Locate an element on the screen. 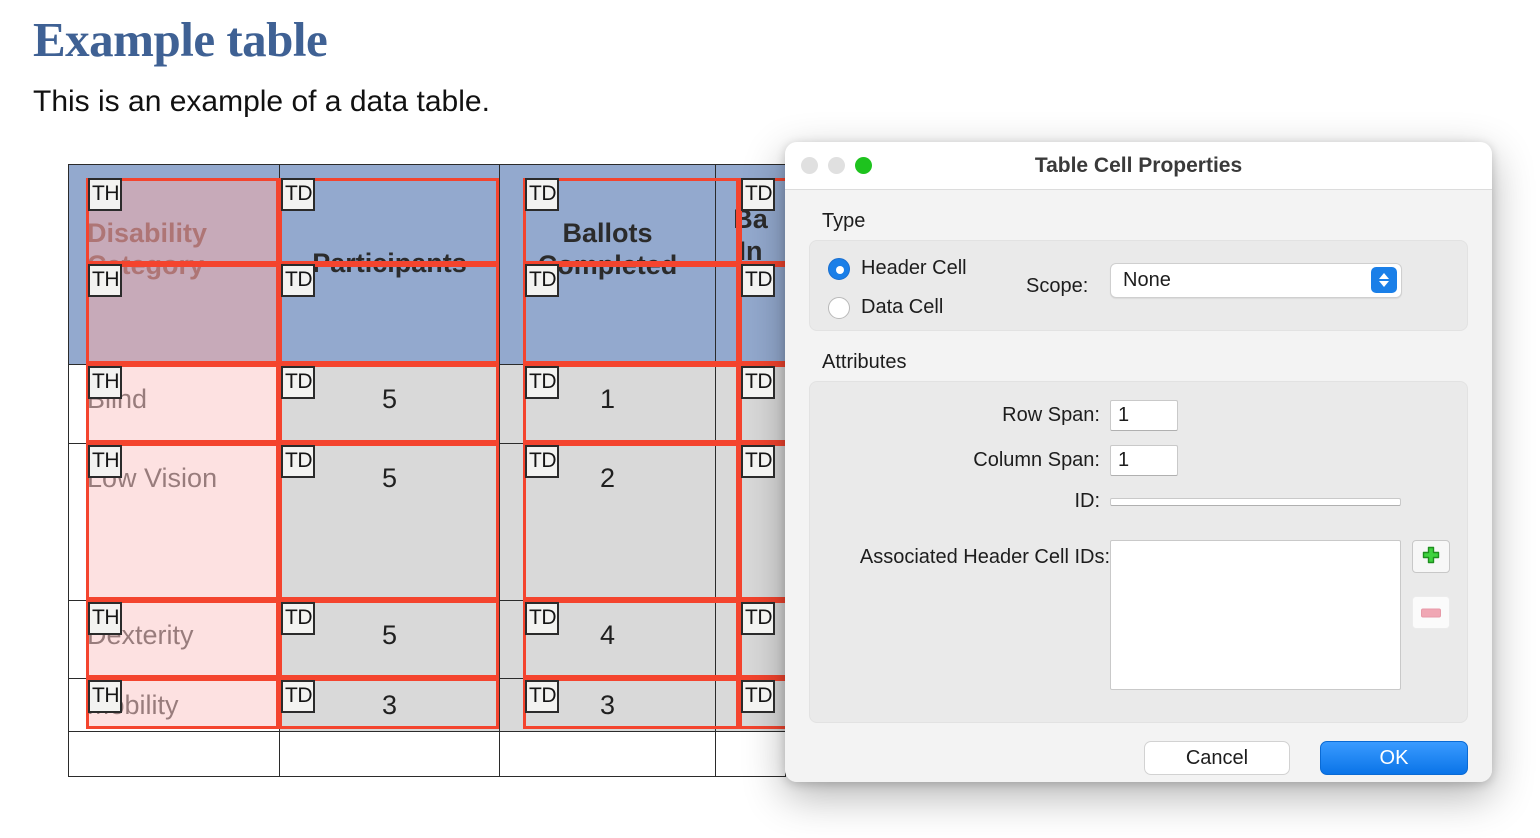  tag-td-participants-2: TD is located at coordinates (298, 280).